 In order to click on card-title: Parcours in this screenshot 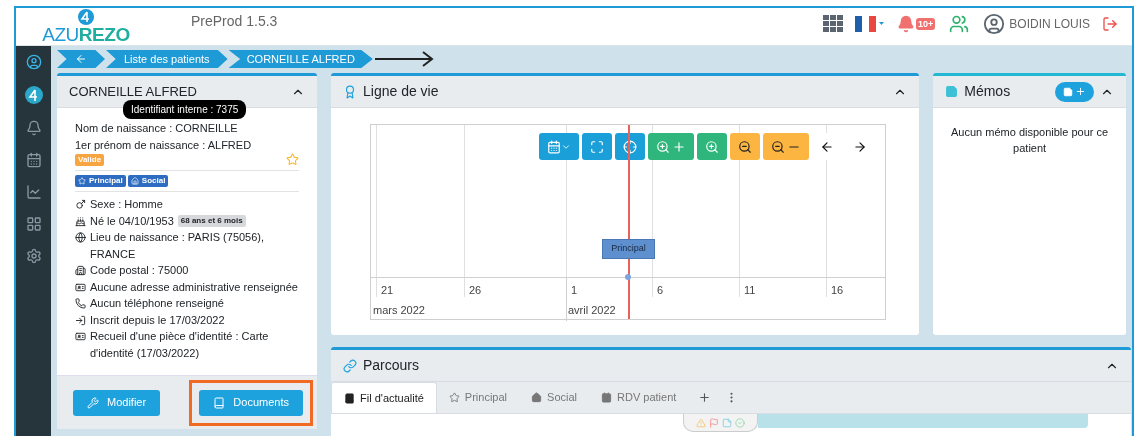, I will do `click(391, 365)`.